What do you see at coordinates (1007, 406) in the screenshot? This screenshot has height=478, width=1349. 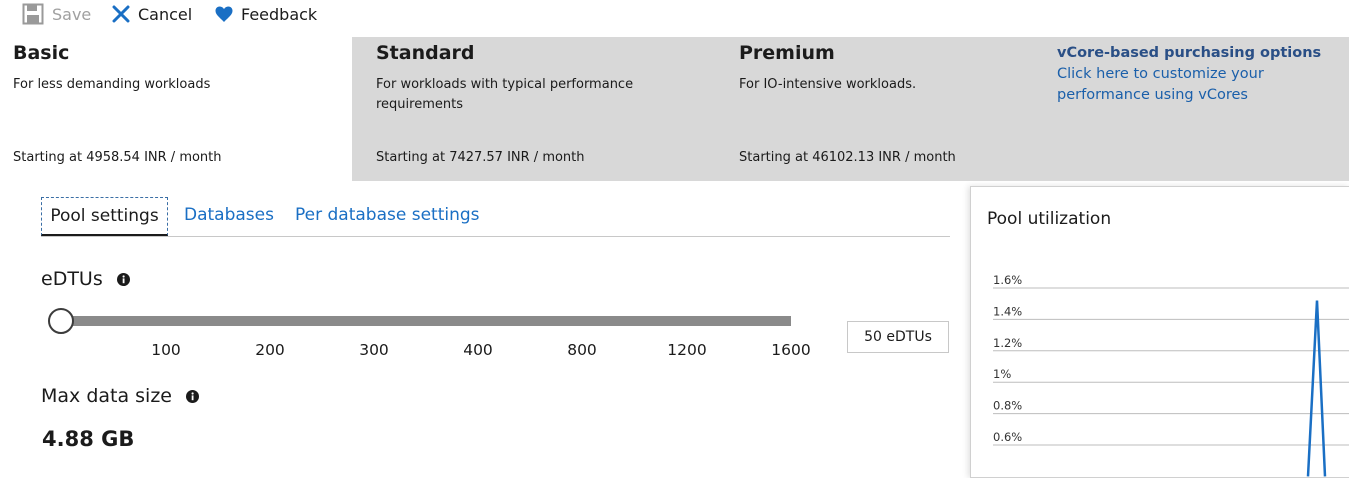 I see `y-tick-label: 0.8%` at bounding box center [1007, 406].